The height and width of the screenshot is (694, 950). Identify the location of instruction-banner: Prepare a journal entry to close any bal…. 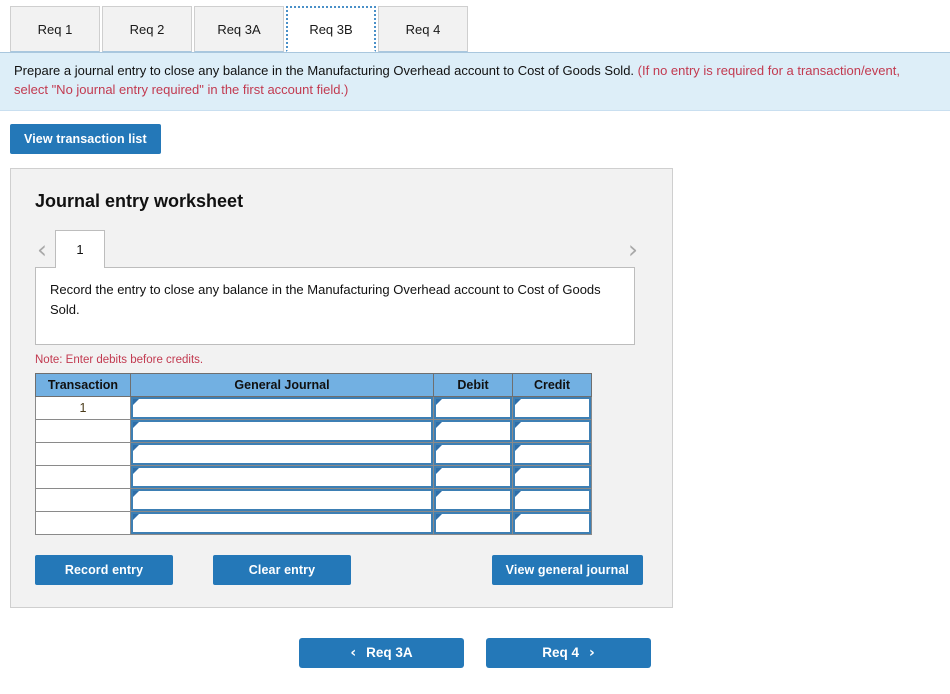
(475, 81).